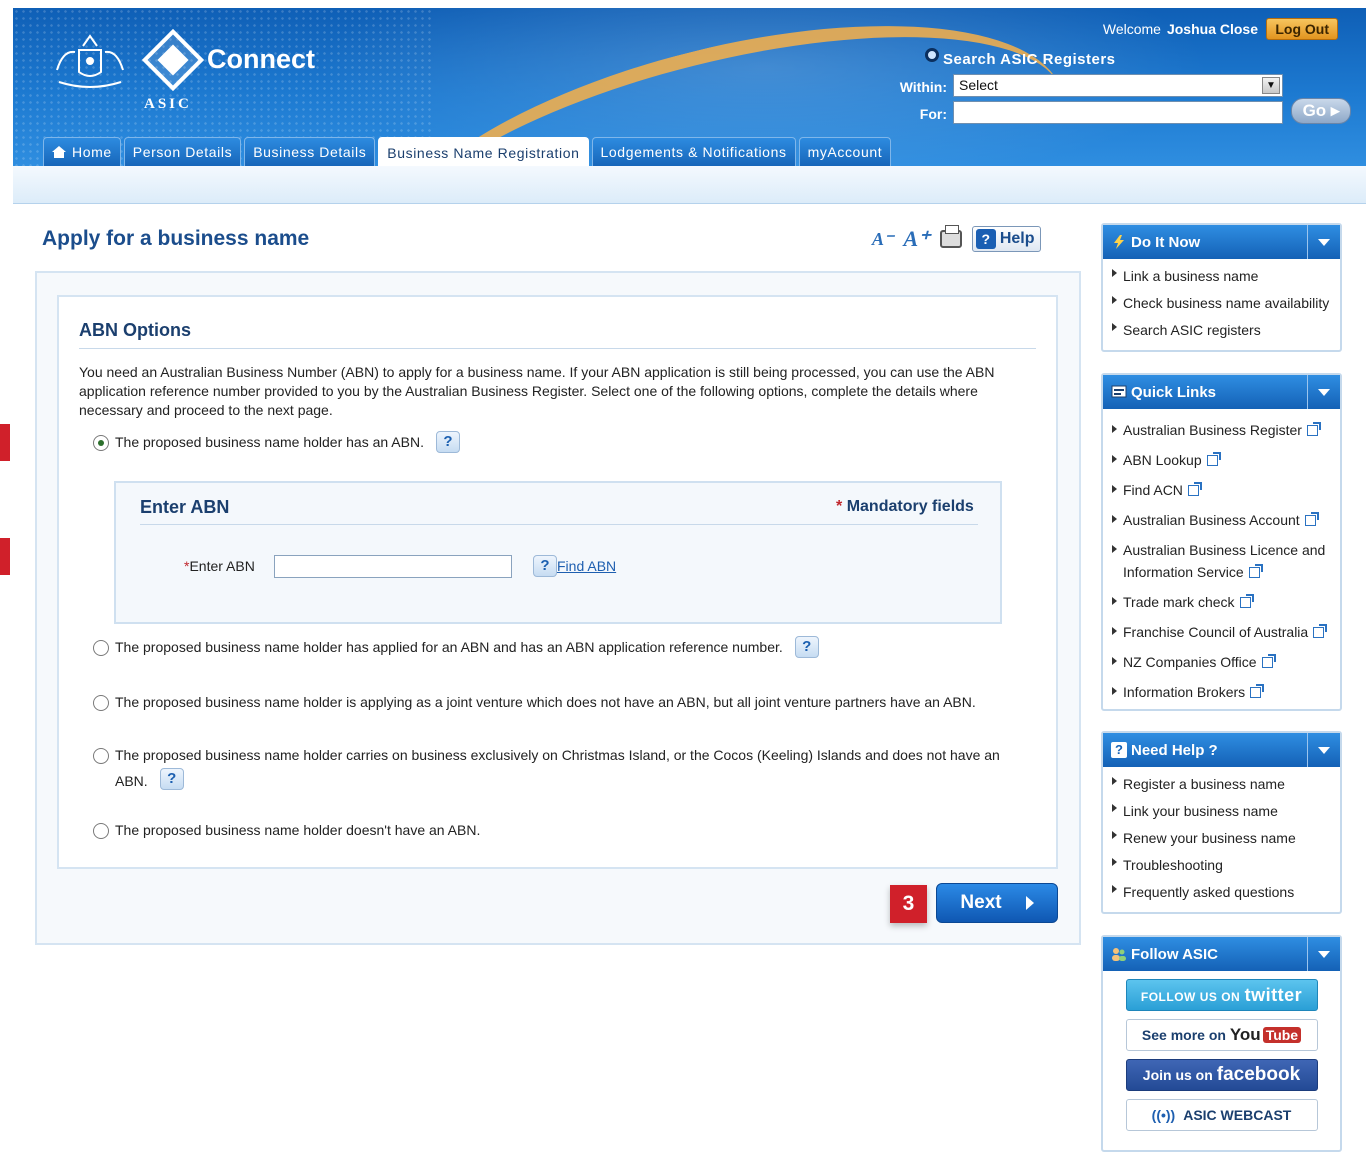 The image size is (1366, 1165). Describe the element at coordinates (1118, 85) in the screenshot. I see `within-select: Select ▼` at that location.